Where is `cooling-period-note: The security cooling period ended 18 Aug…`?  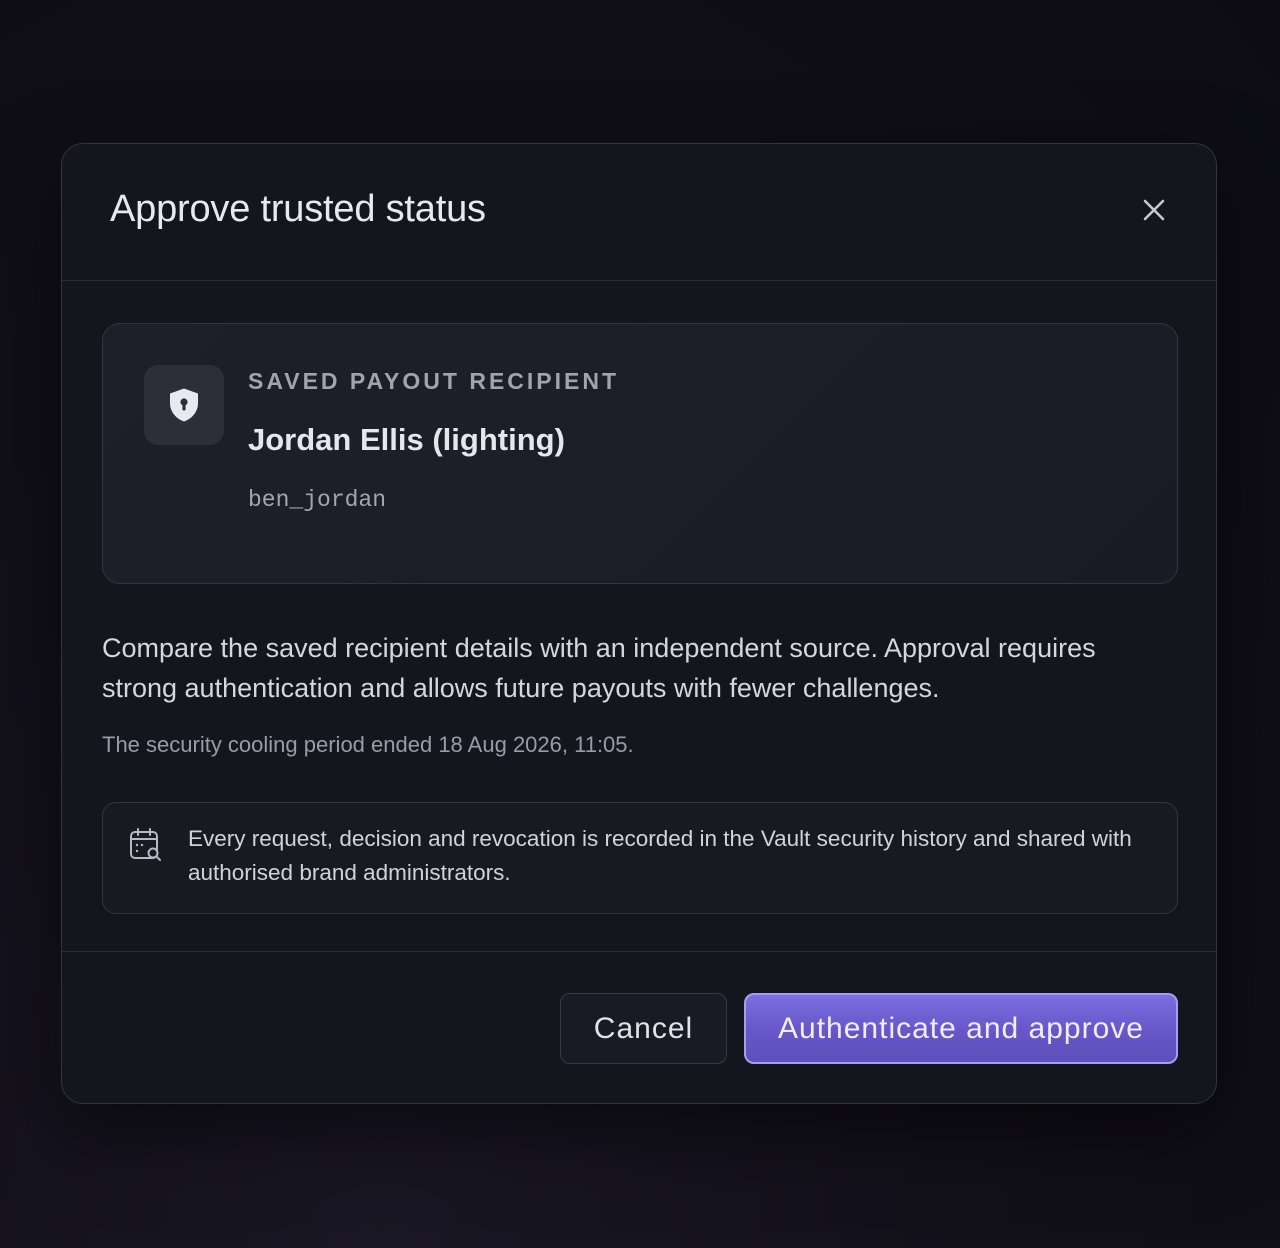 cooling-period-note: The security cooling period ended 18 Aug… is located at coordinates (368, 744).